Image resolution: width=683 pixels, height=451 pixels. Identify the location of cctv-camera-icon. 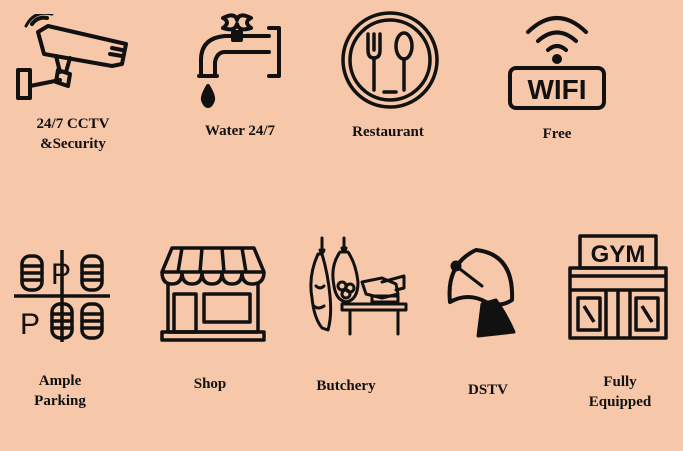
(72, 59).